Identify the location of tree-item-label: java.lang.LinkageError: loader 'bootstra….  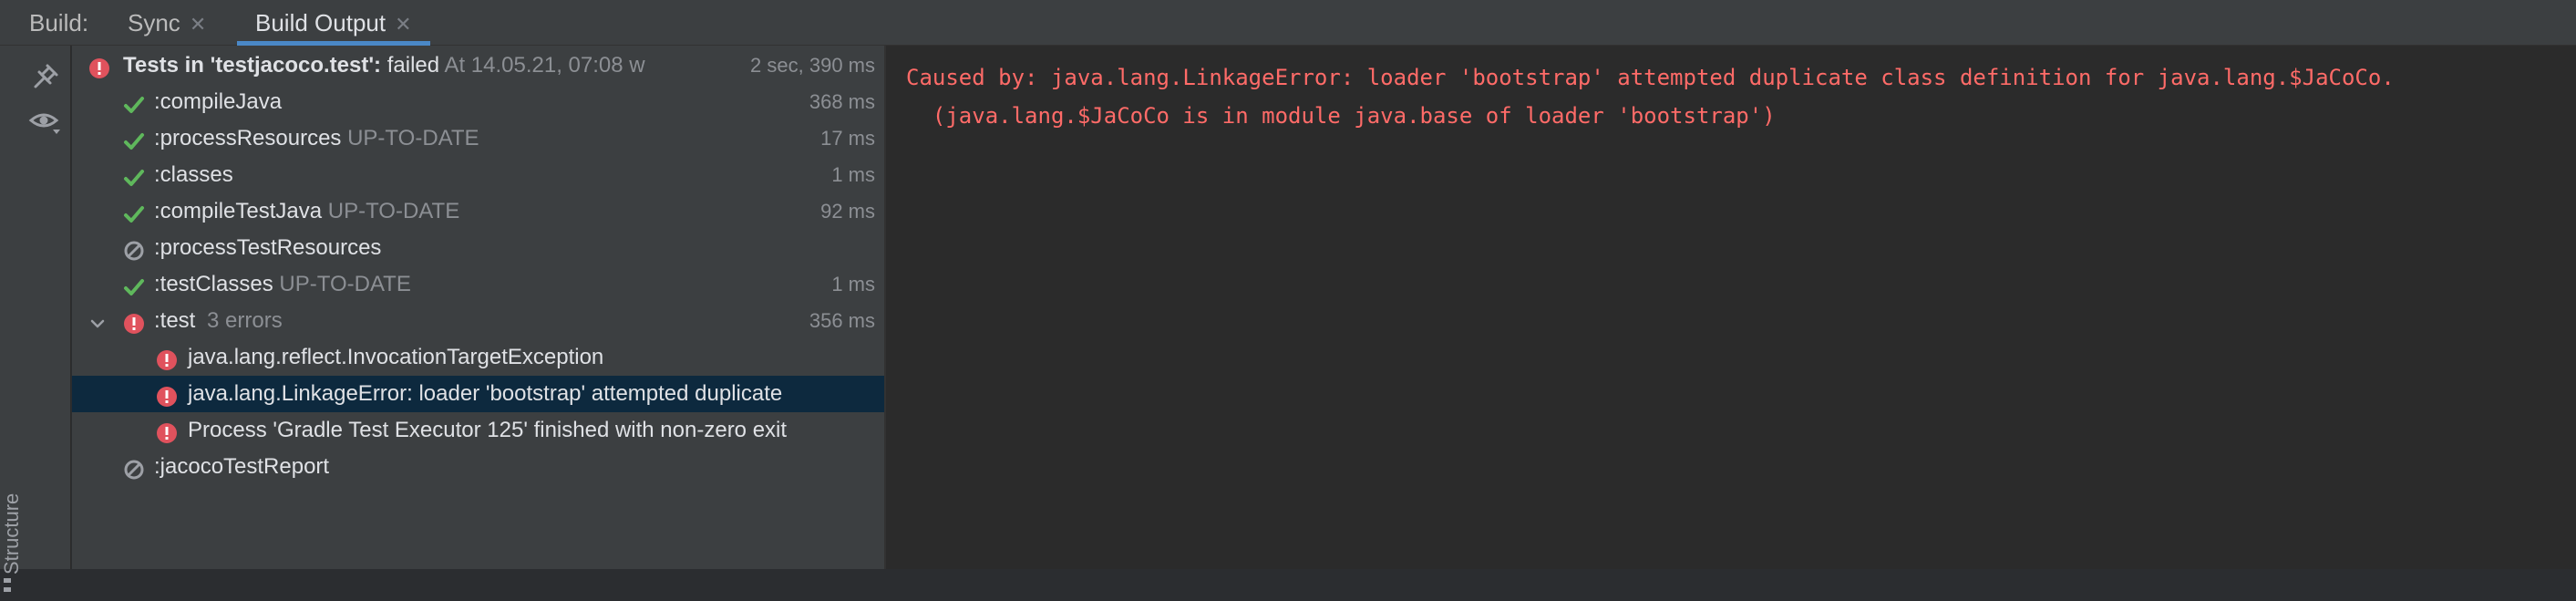
(485, 393).